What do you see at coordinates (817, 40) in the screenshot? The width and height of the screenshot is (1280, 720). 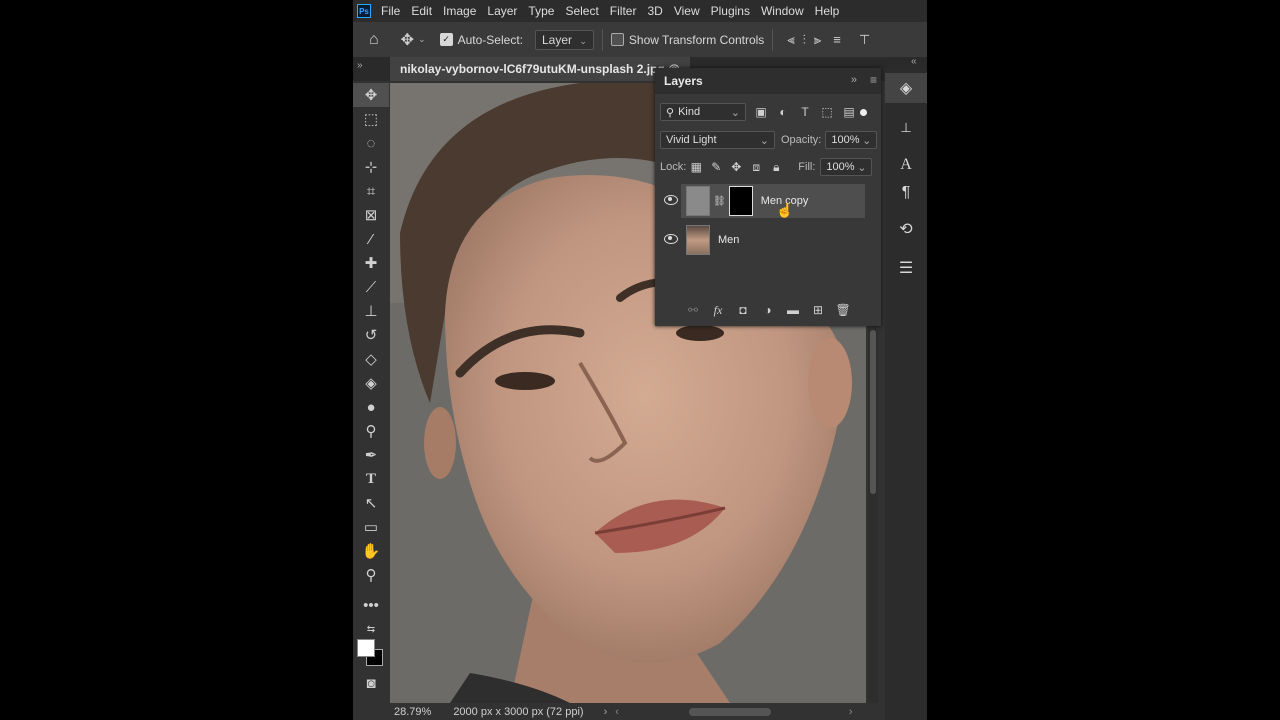 I see `align-right-icon: ⫸` at bounding box center [817, 40].